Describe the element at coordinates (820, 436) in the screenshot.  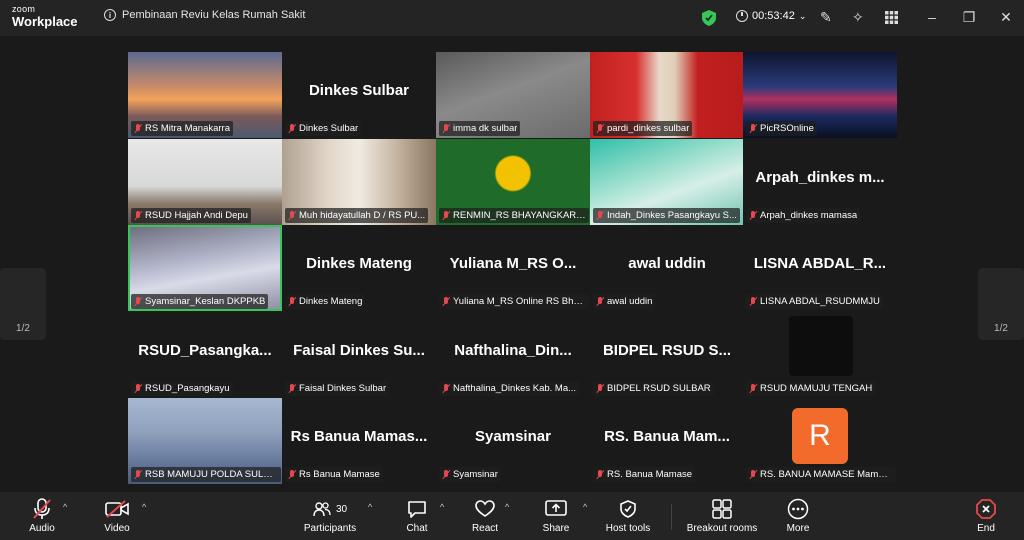
I see `participant-avatar: R` at that location.